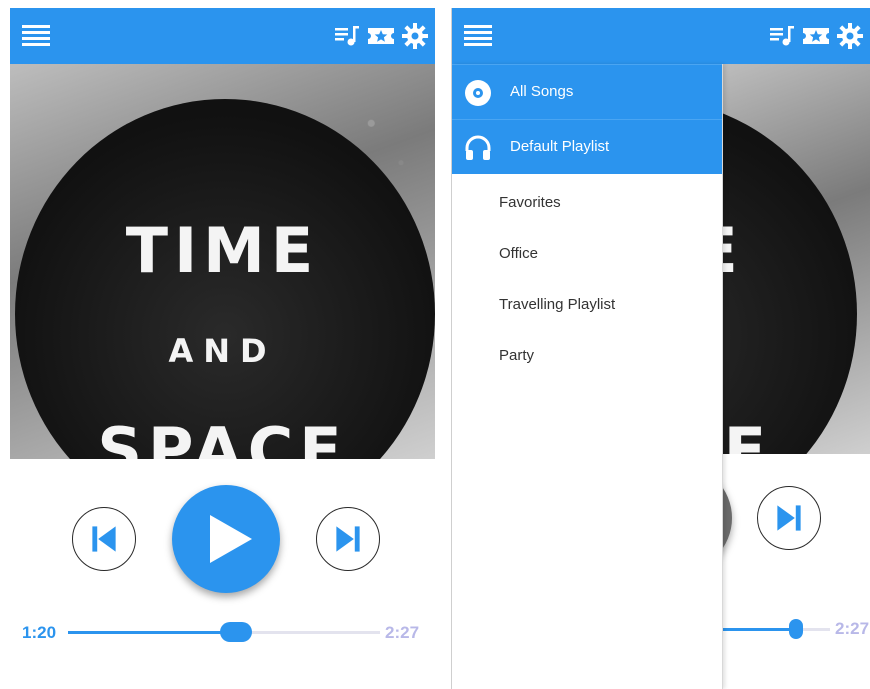 The height and width of the screenshot is (689, 870). I want to click on elapsed-time: 1:20, so click(39, 632).